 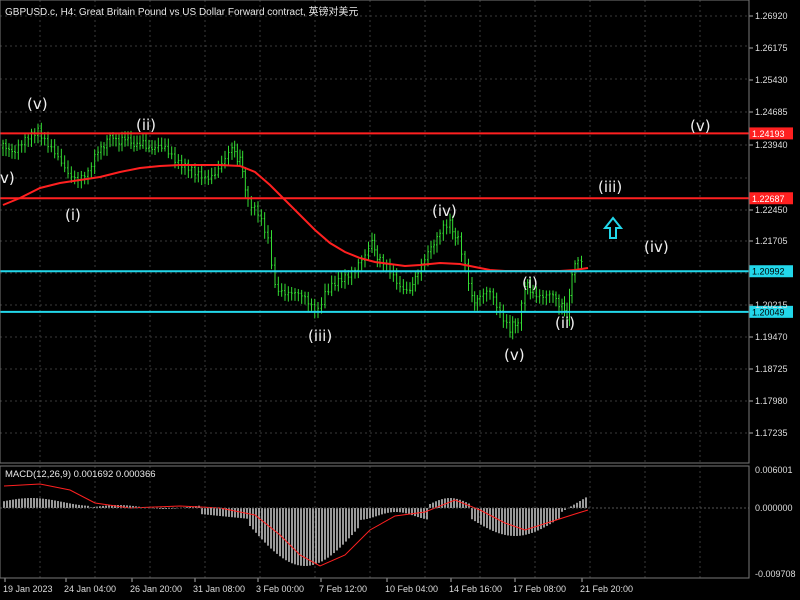 What do you see at coordinates (768, 134) in the screenshot?
I see `level-price-label: 1.24193` at bounding box center [768, 134].